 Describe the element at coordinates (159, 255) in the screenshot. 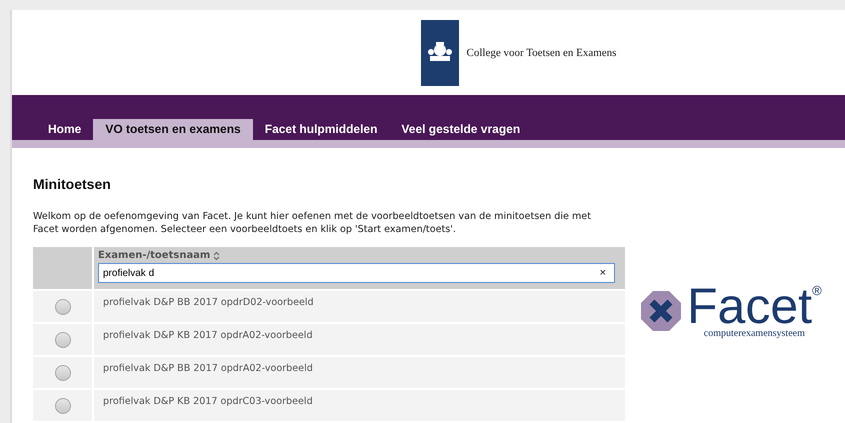

I see `column-header: Examen-/toetsnaam` at that location.